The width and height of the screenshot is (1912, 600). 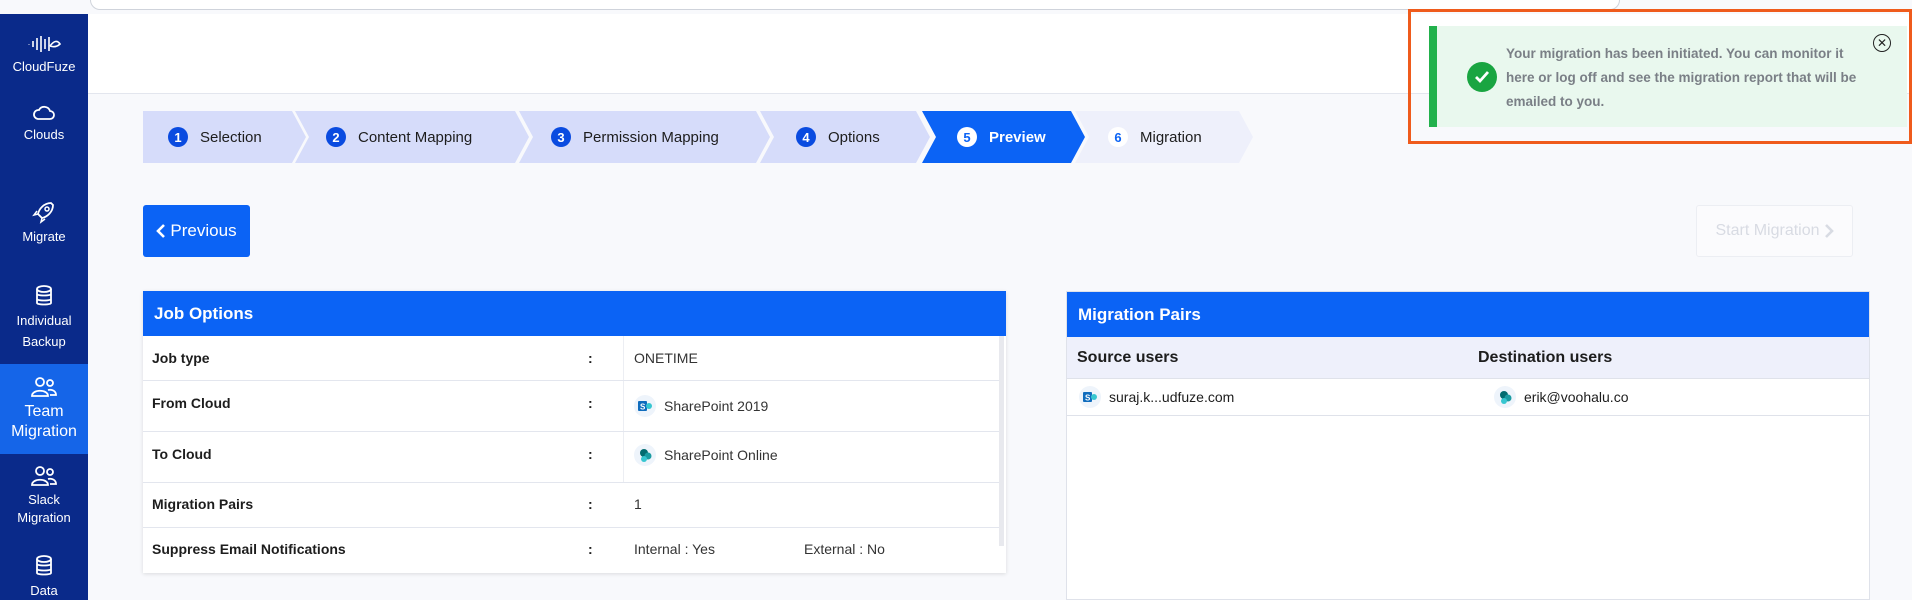 What do you see at coordinates (1128, 357) in the screenshot?
I see `column-header-source: Source users` at bounding box center [1128, 357].